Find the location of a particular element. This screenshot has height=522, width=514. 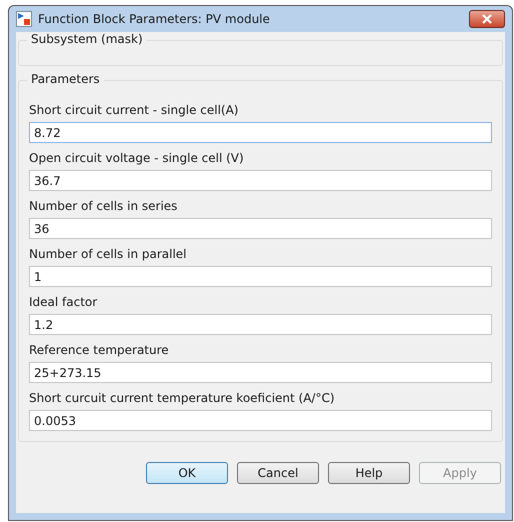

field-label: Short circuit current - single cell(A) is located at coordinates (134, 110).